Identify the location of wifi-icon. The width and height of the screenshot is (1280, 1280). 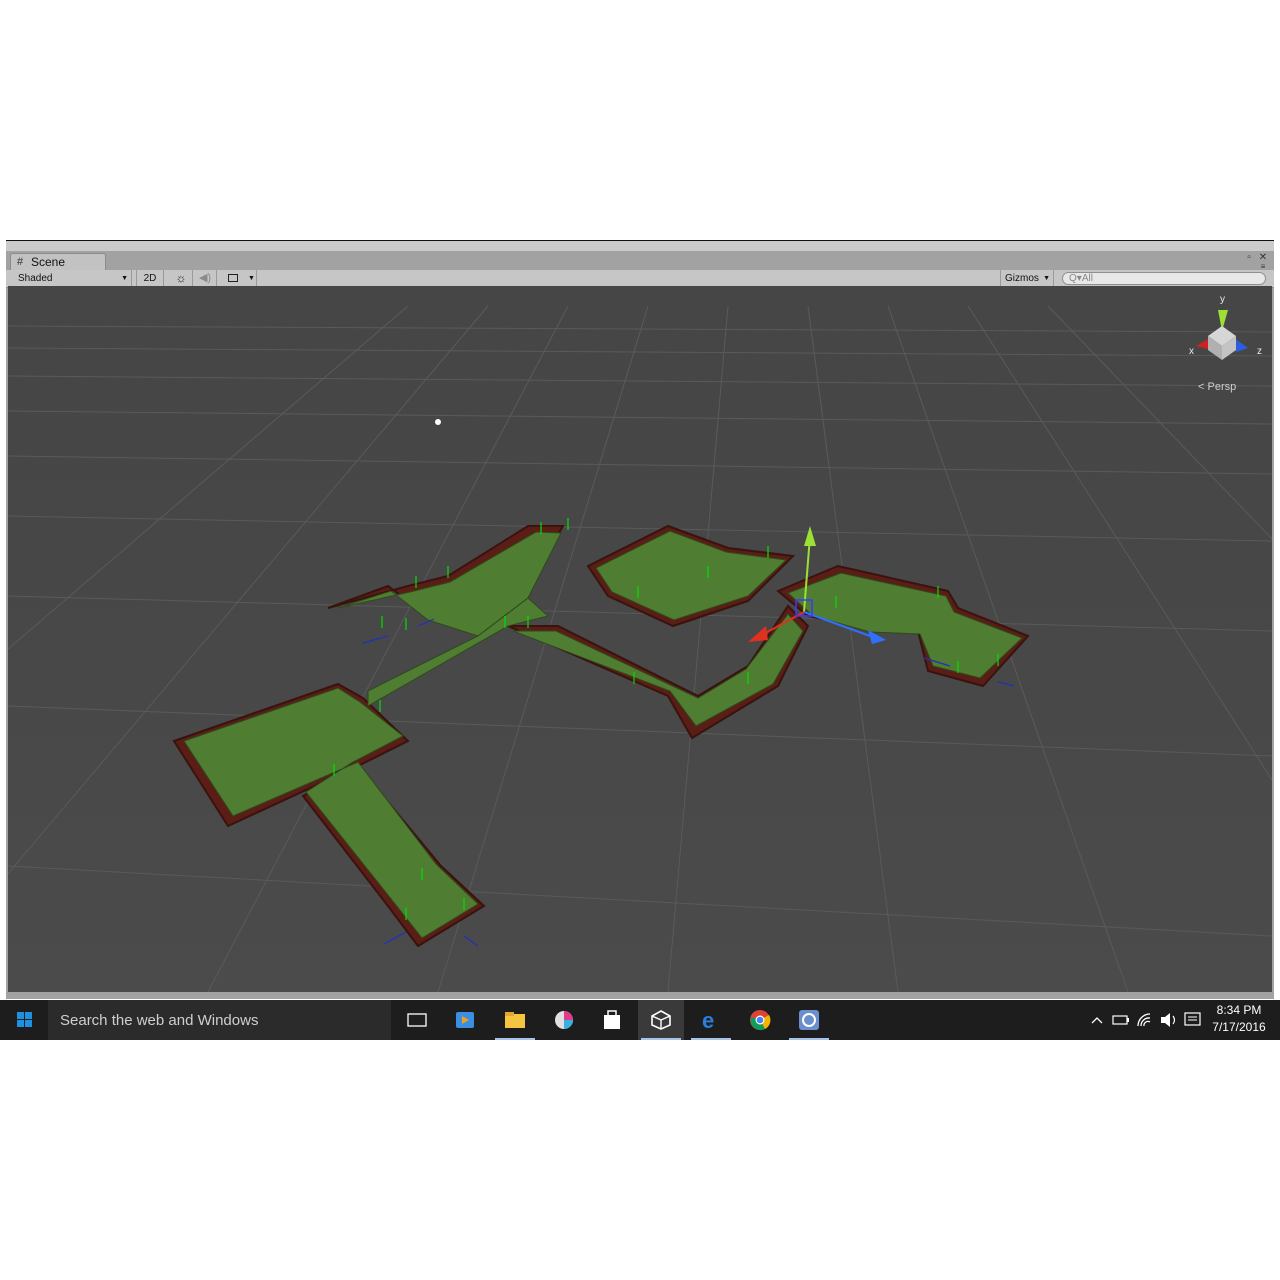
(1145, 1020).